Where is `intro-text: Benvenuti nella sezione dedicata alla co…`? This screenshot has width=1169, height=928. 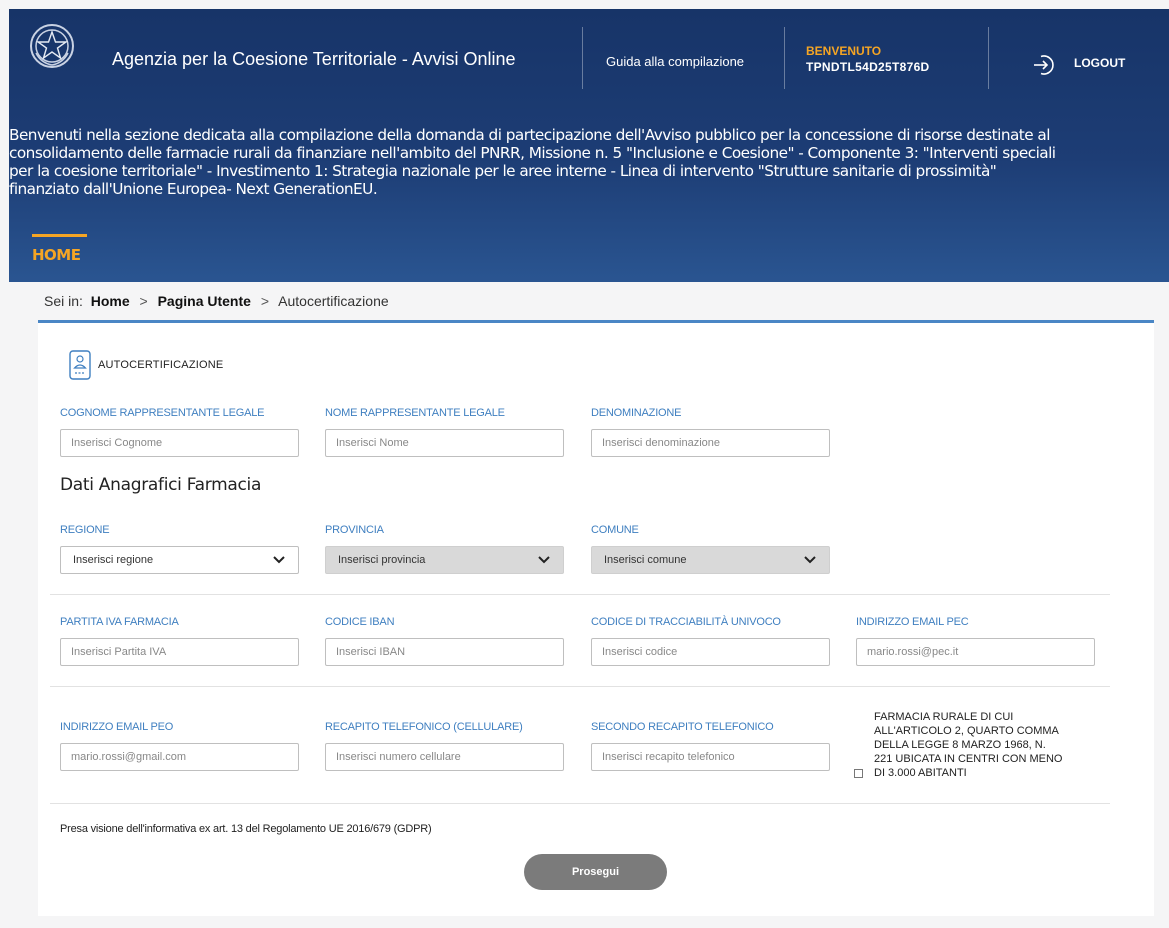 intro-text: Benvenuti nella sezione dedicata alla co… is located at coordinates (532, 162).